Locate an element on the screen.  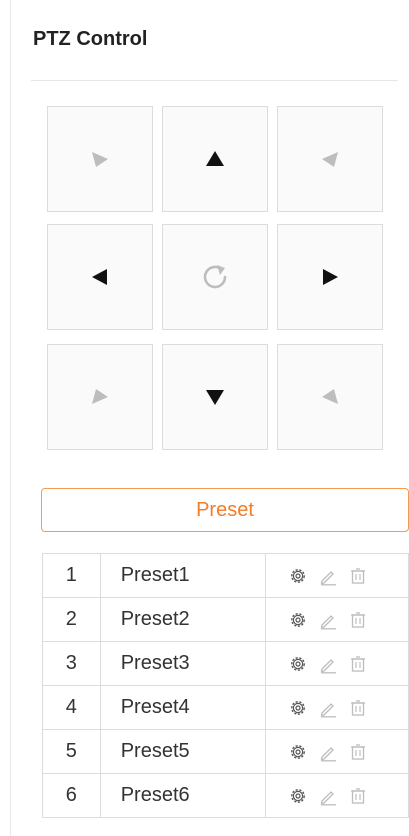
table-row: 6 Preset6 is located at coordinates (225, 795).